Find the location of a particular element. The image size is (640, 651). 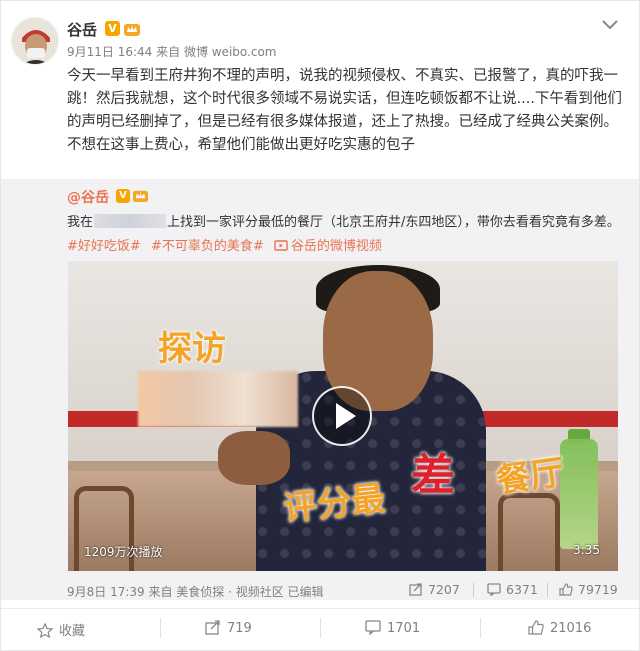

favorite-button: 收藏 is located at coordinates (61, 629).